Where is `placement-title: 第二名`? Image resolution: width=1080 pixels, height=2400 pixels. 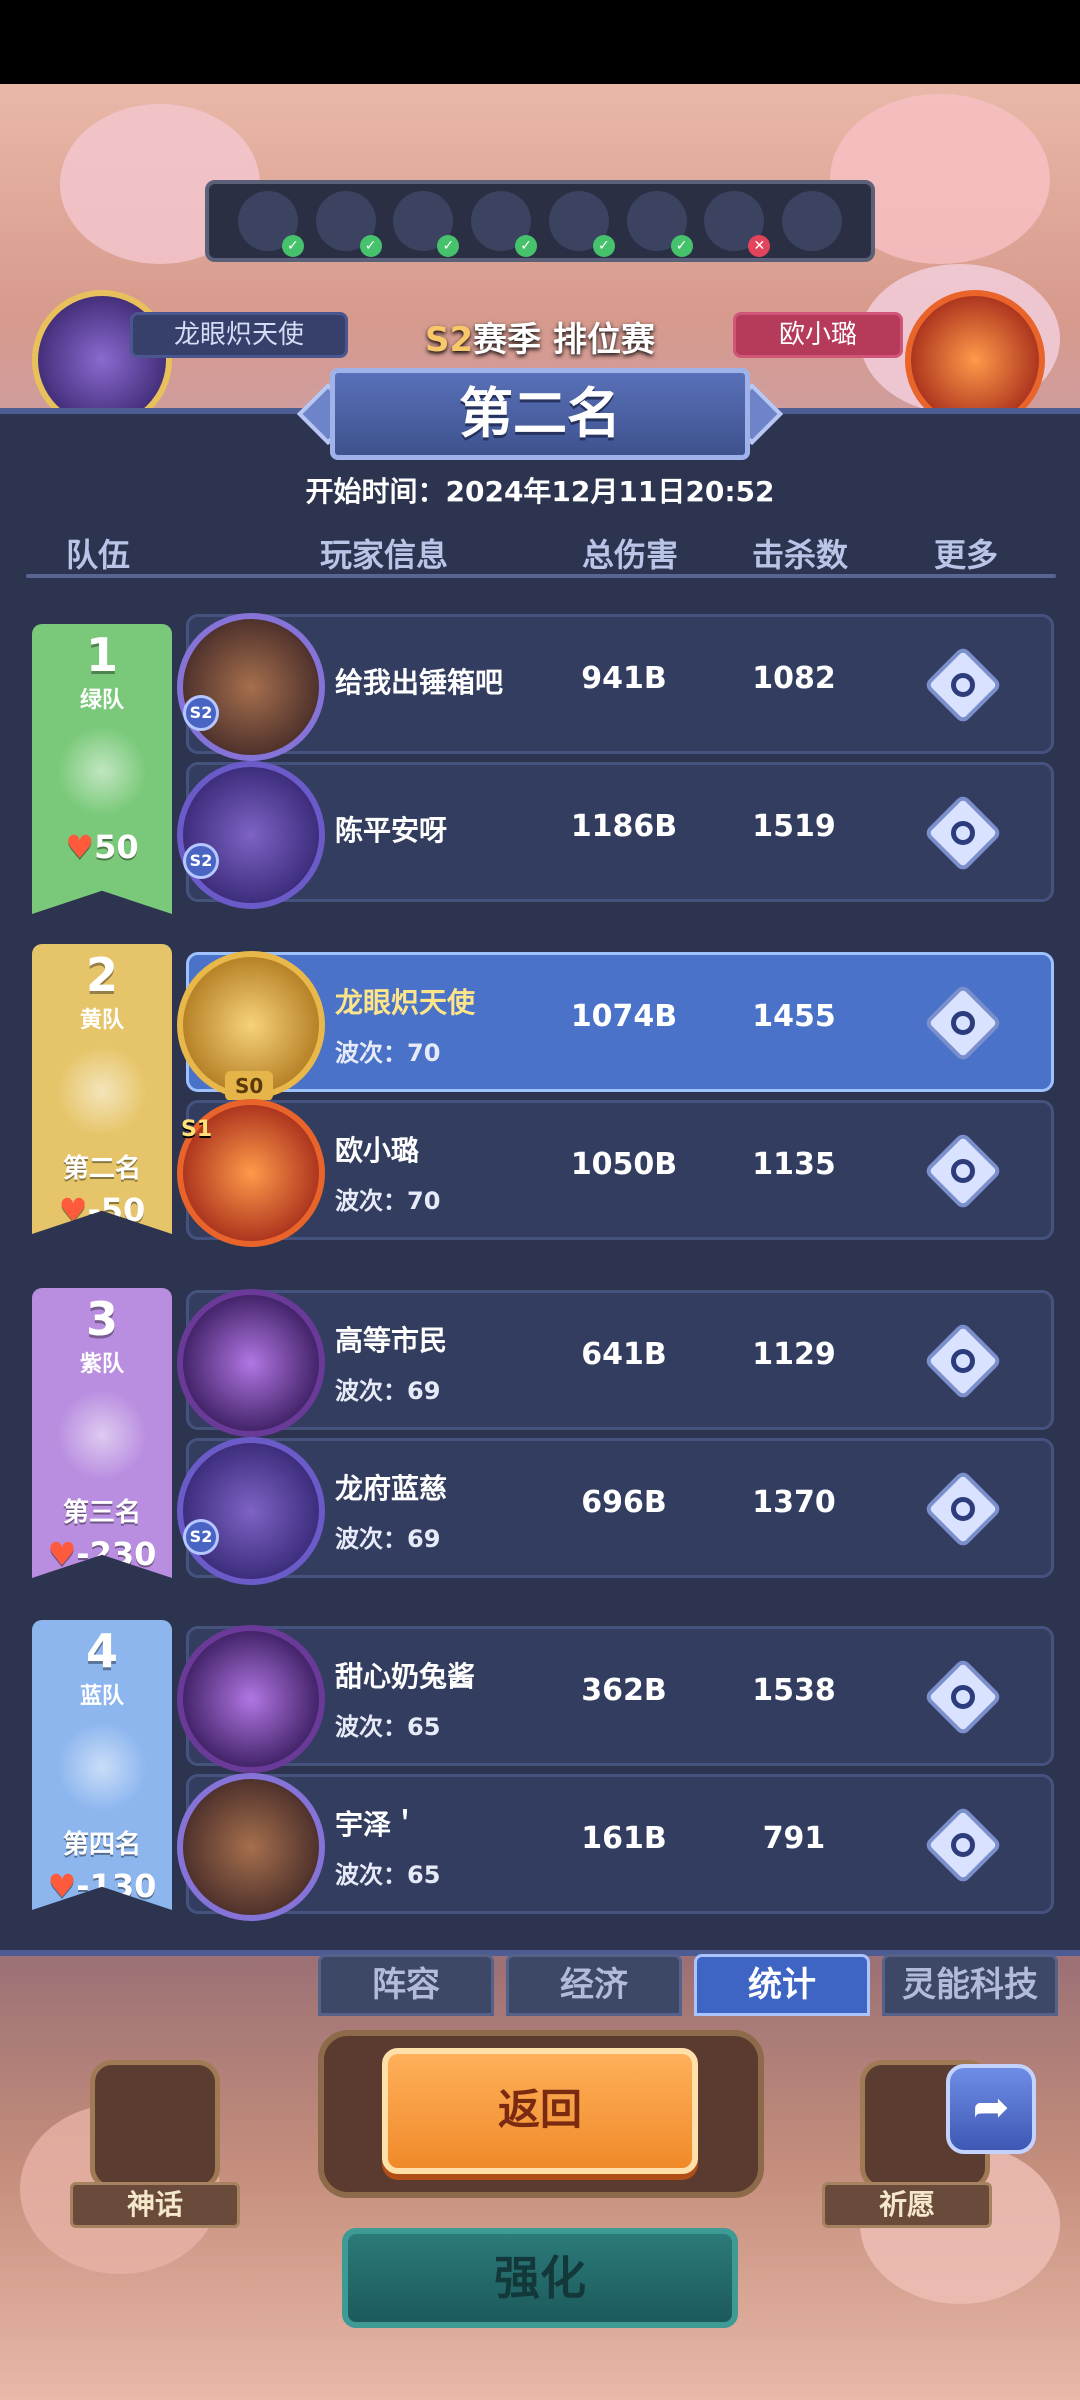 placement-title: 第二名 is located at coordinates (540, 414).